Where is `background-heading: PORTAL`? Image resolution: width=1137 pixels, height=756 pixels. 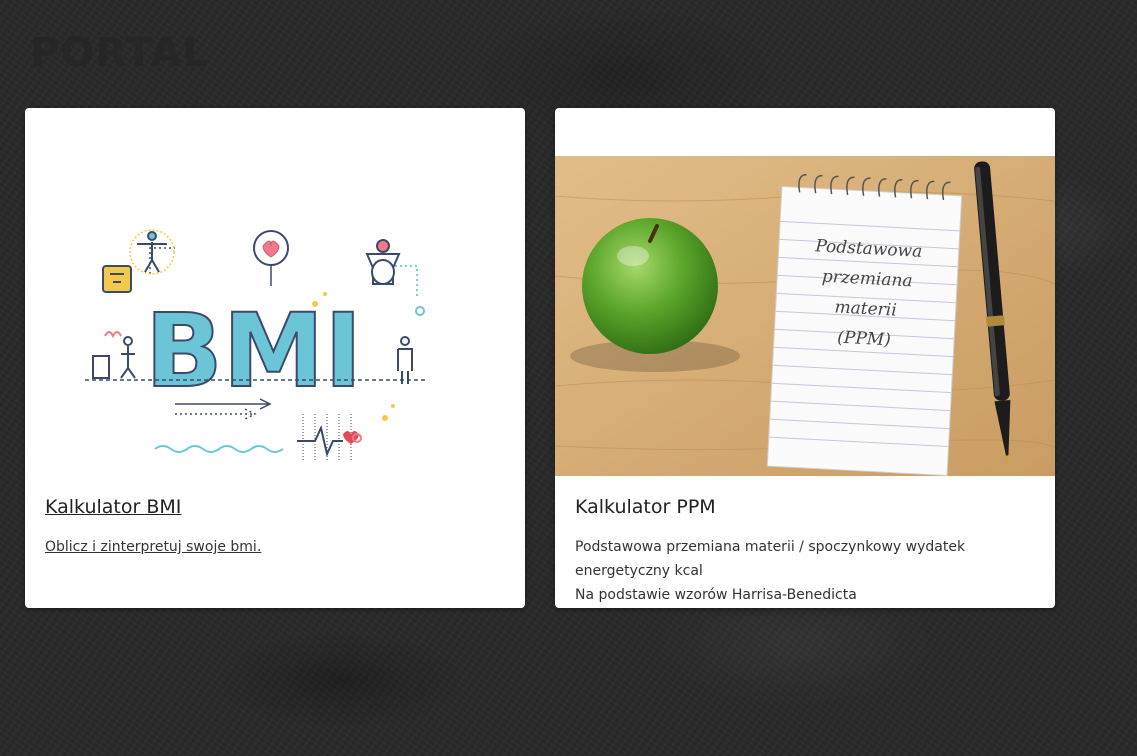 background-heading: PORTAL is located at coordinates (119, 53).